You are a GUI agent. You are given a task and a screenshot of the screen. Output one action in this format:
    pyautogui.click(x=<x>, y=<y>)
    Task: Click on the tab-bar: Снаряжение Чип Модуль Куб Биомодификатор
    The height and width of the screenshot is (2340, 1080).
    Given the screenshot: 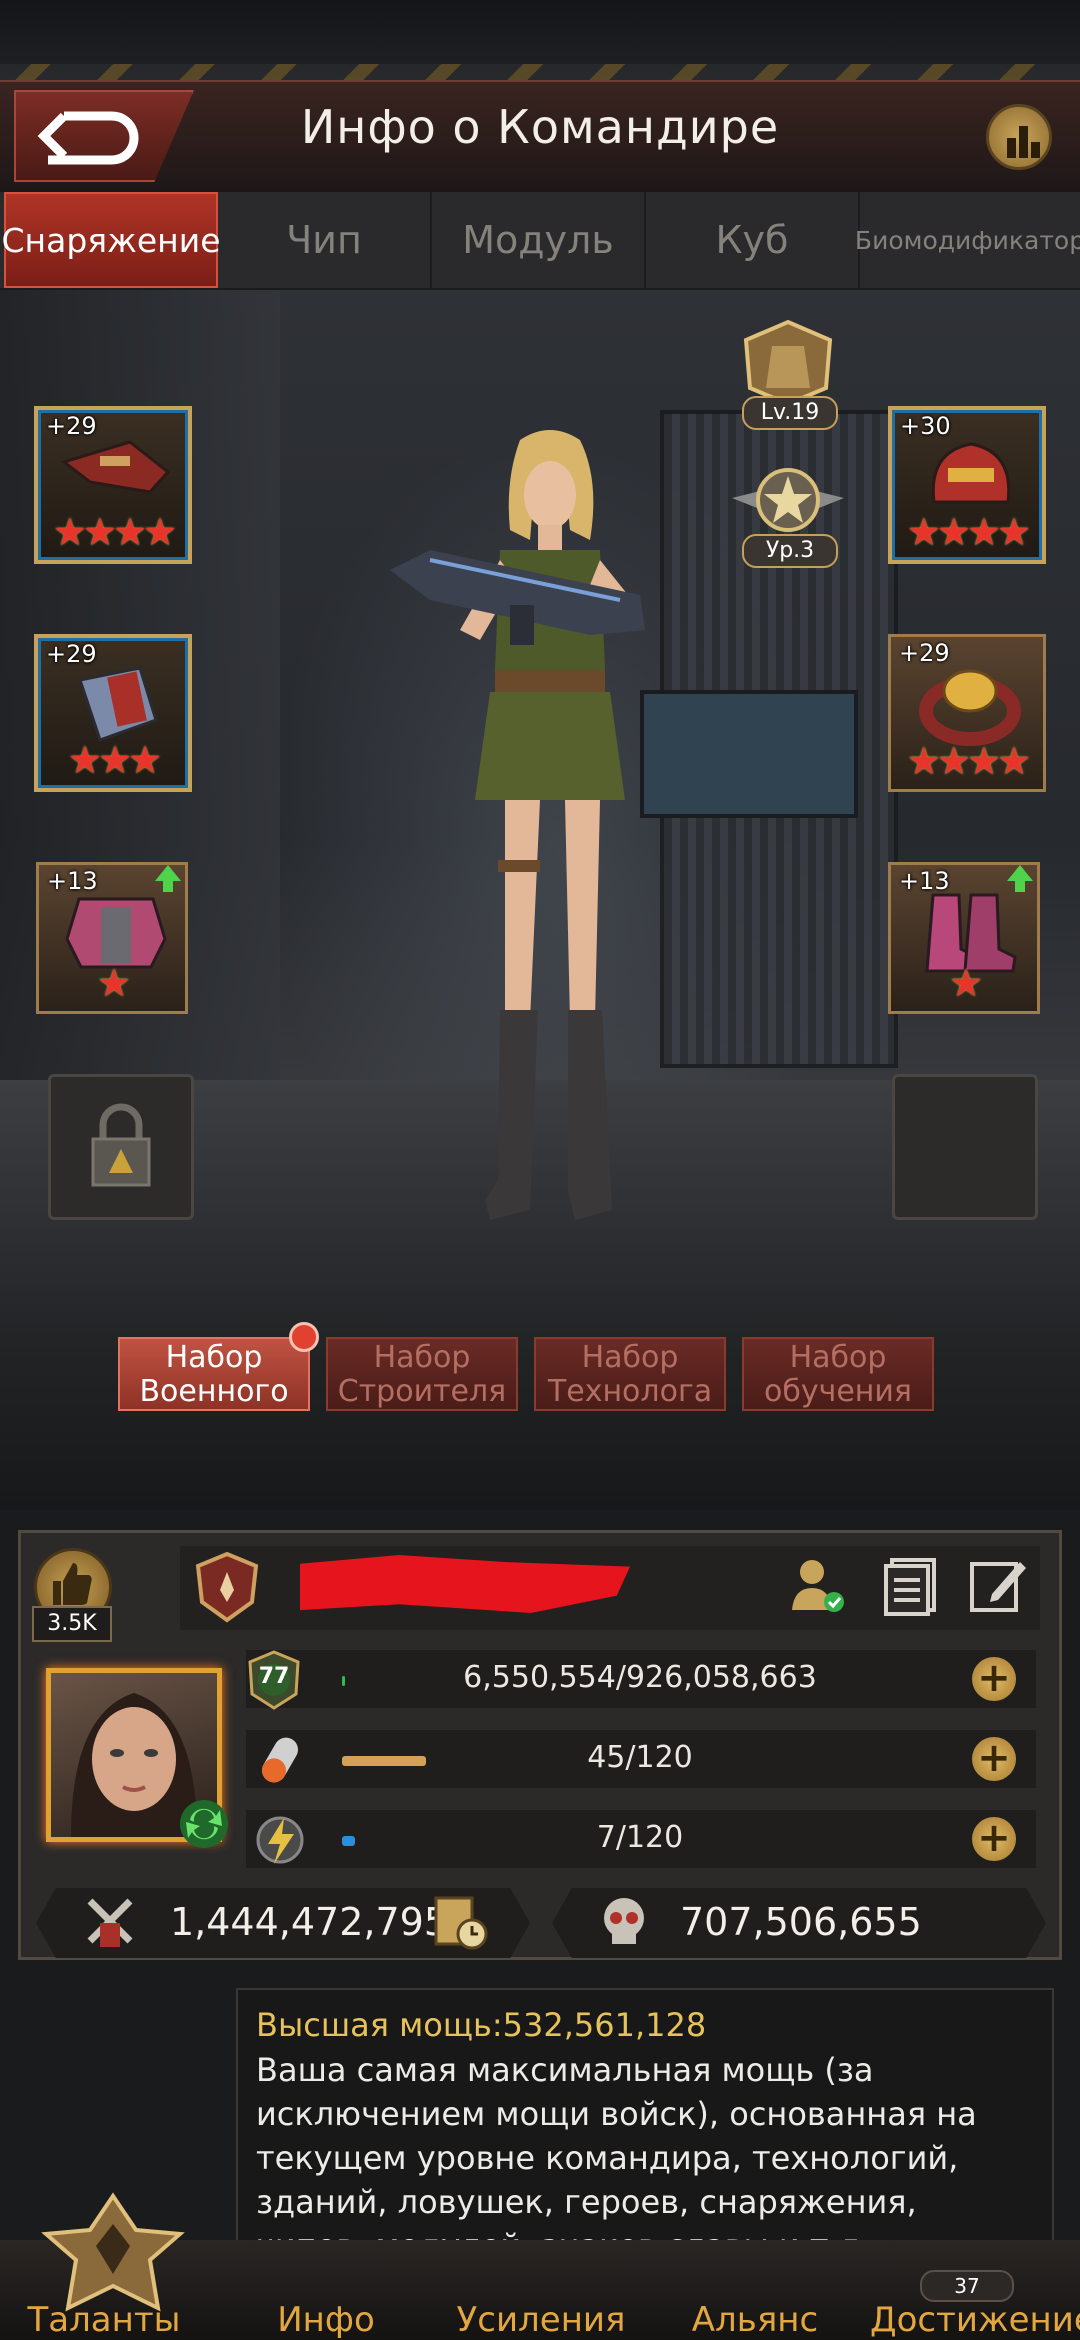 What is the action you would take?
    pyautogui.click(x=540, y=240)
    